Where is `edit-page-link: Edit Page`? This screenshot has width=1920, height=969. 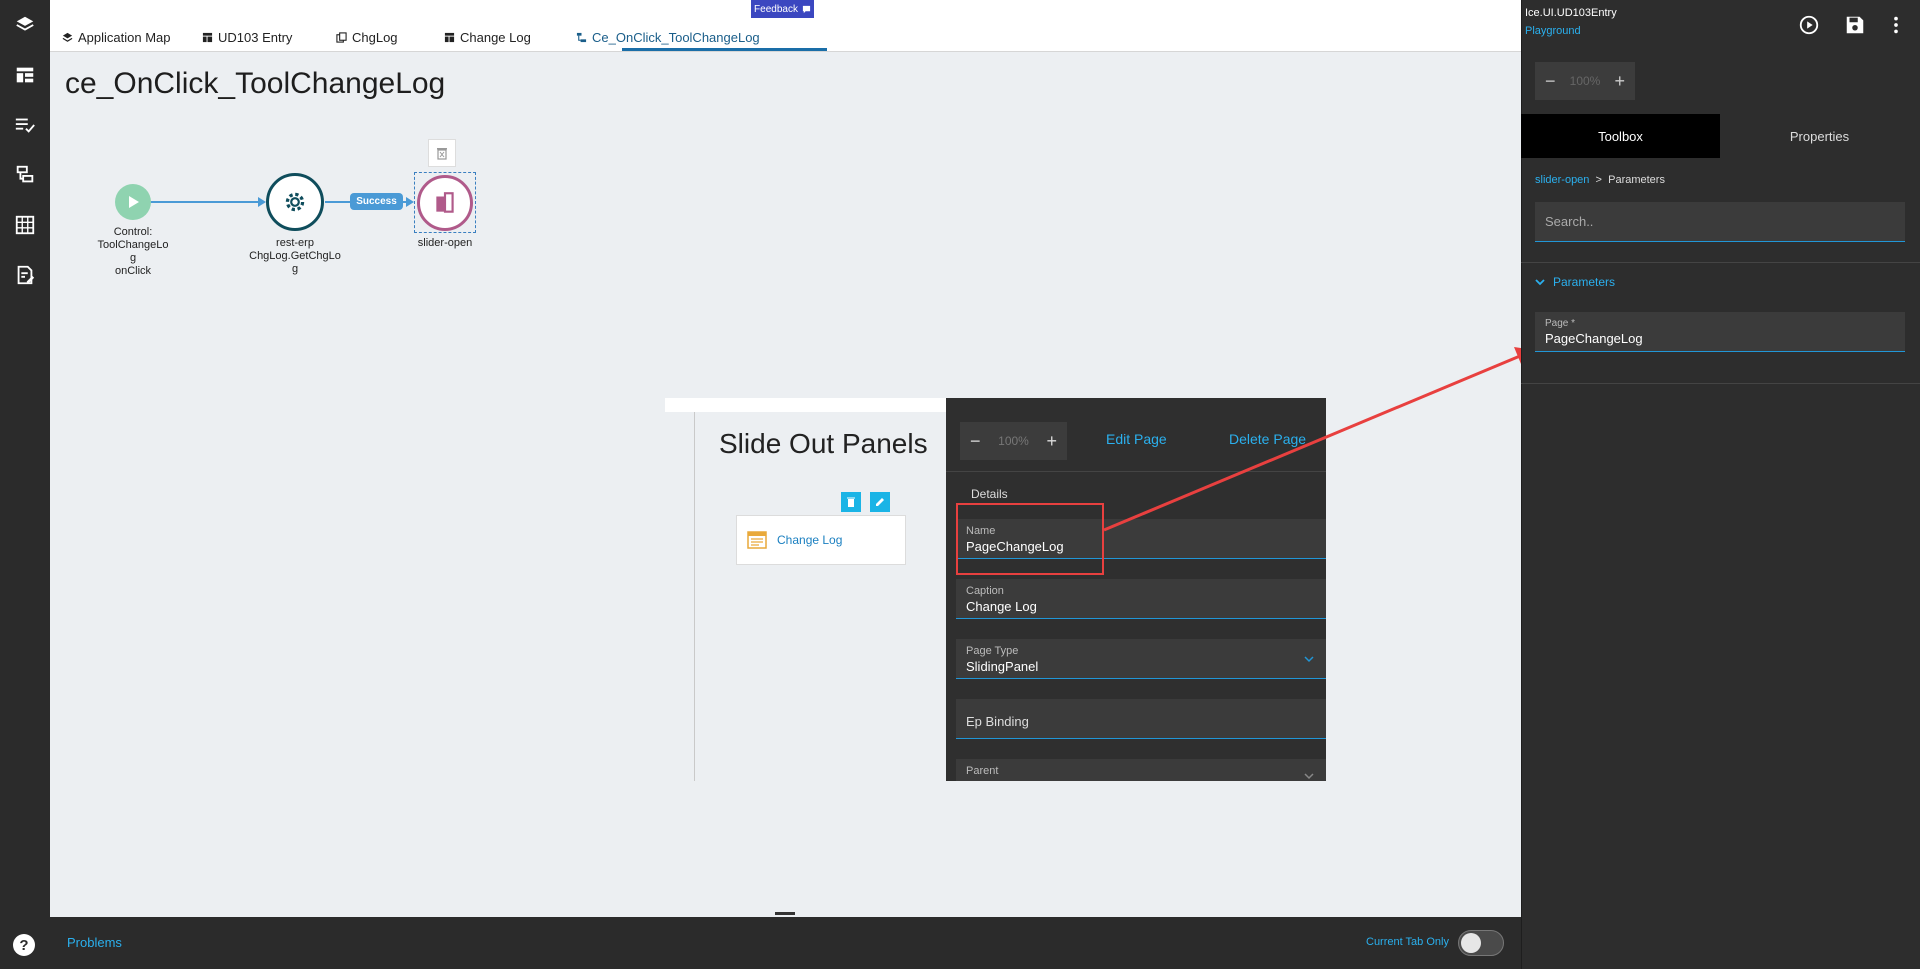 edit-page-link: Edit Page is located at coordinates (1136, 439).